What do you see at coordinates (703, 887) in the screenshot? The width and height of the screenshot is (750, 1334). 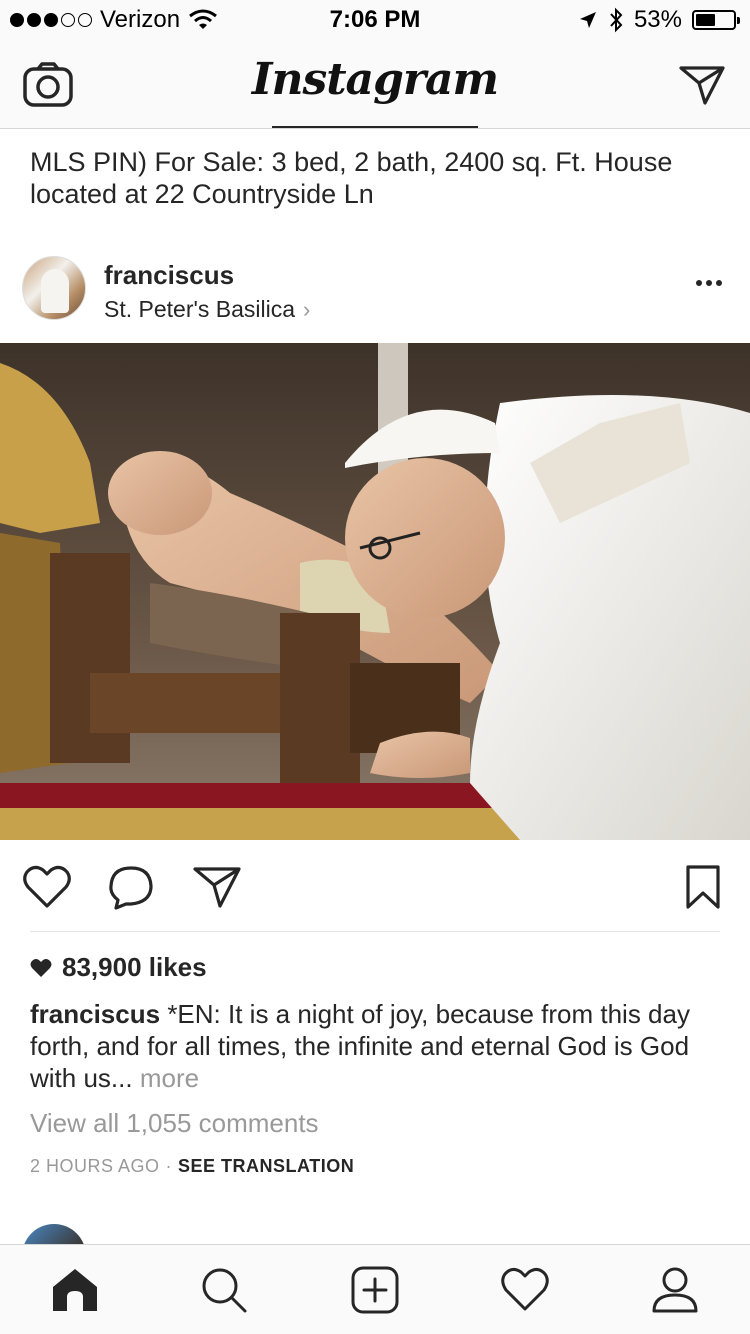 I see `bookmark-icon` at bounding box center [703, 887].